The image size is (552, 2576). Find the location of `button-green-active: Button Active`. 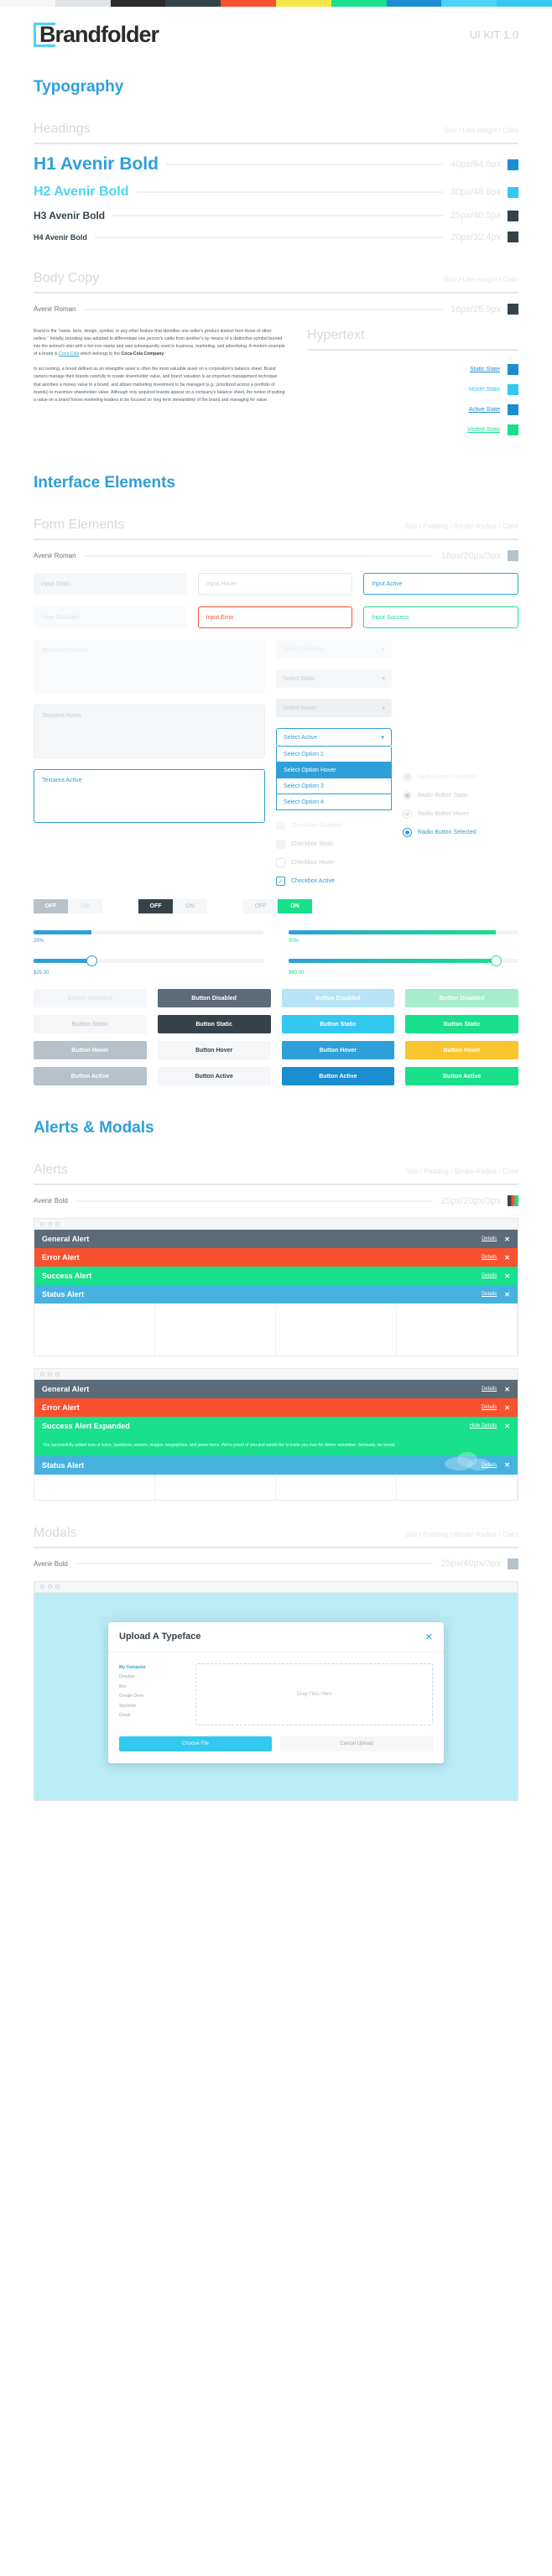

button-green-active: Button Active is located at coordinates (461, 1076).